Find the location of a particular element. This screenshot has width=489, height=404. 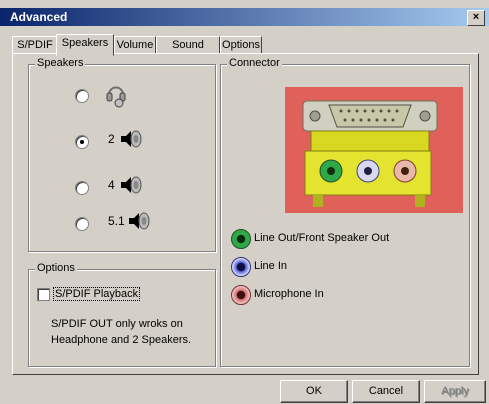

connector-illustration is located at coordinates (374, 151).